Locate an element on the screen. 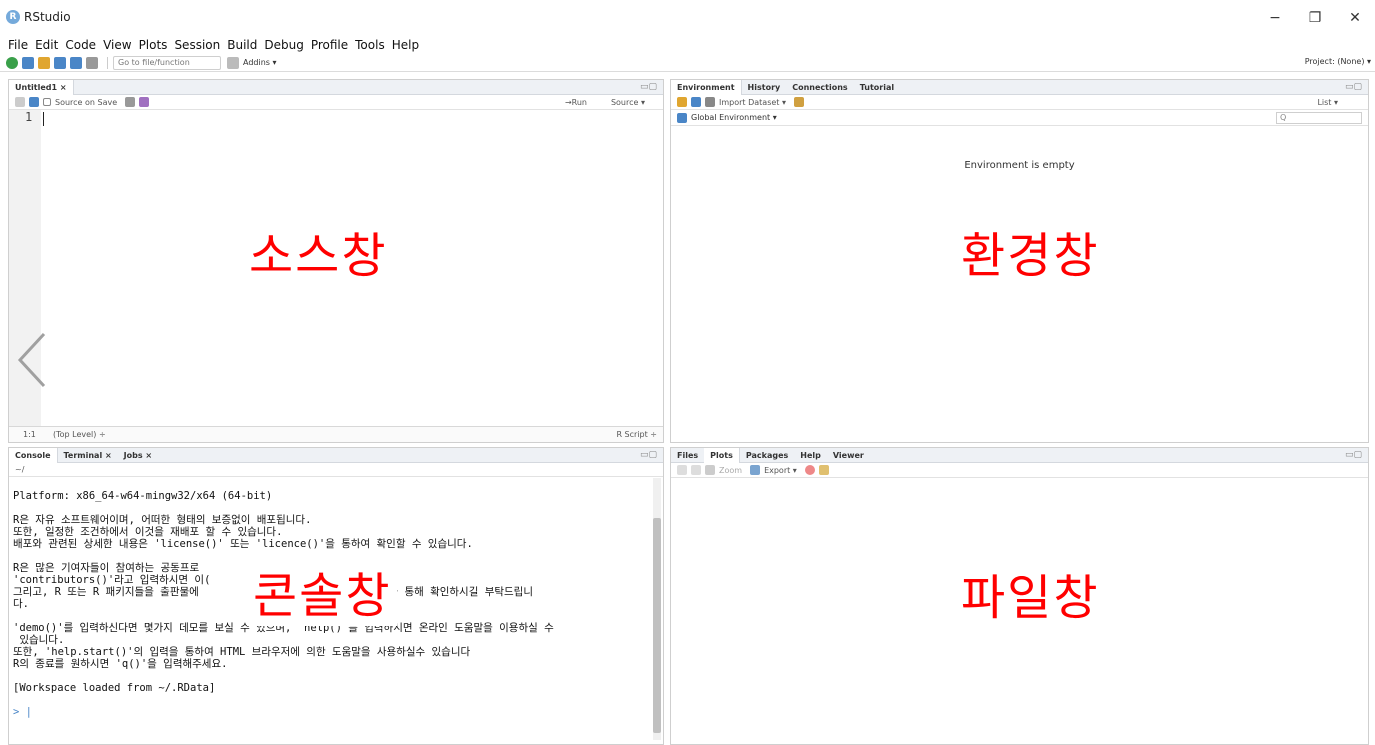 This screenshot has width=1375, height=745. menu-tools: Tools is located at coordinates (370, 45).